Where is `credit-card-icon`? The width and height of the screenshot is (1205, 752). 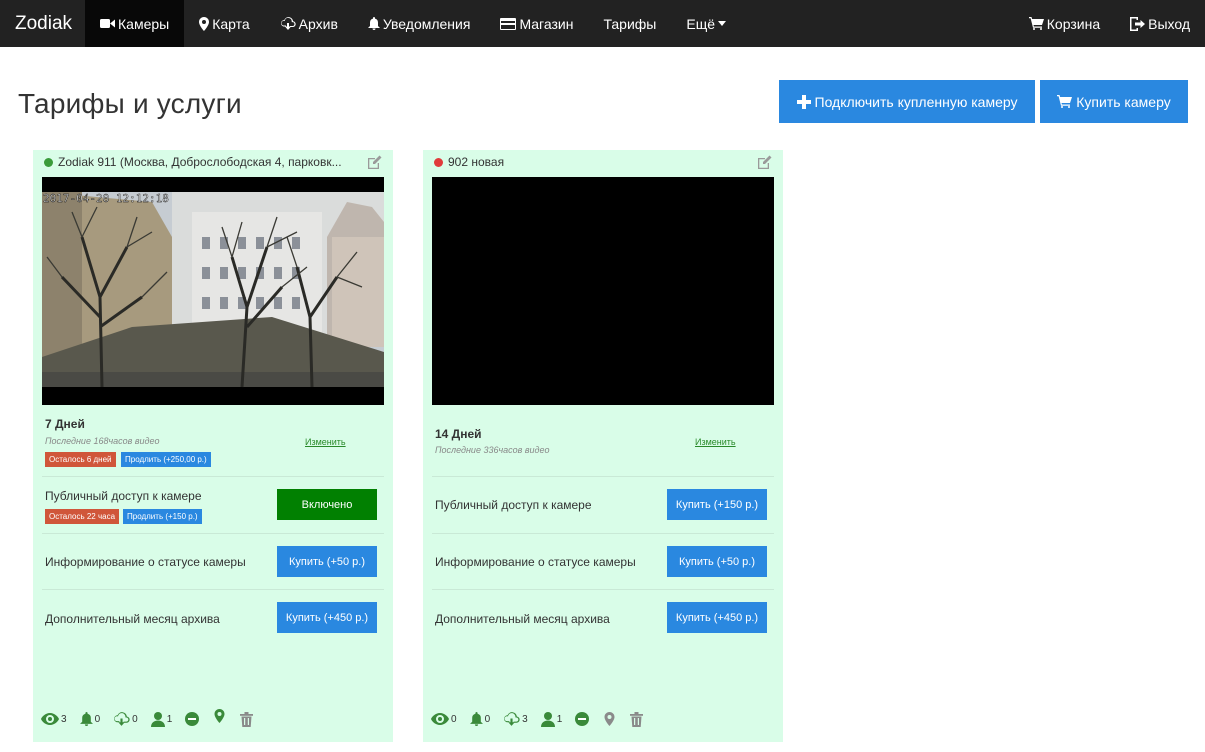
credit-card-icon is located at coordinates (508, 23).